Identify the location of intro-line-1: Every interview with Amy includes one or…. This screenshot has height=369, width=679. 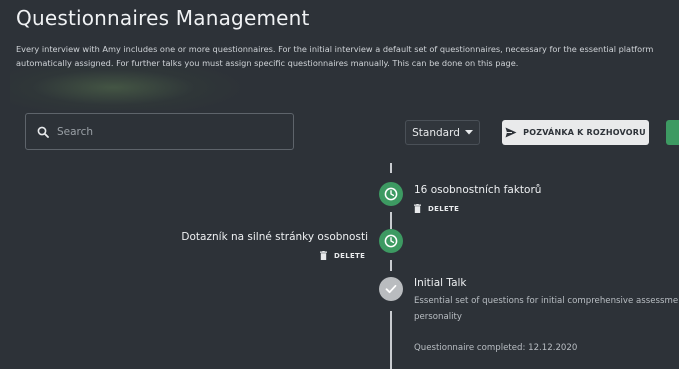
(335, 49).